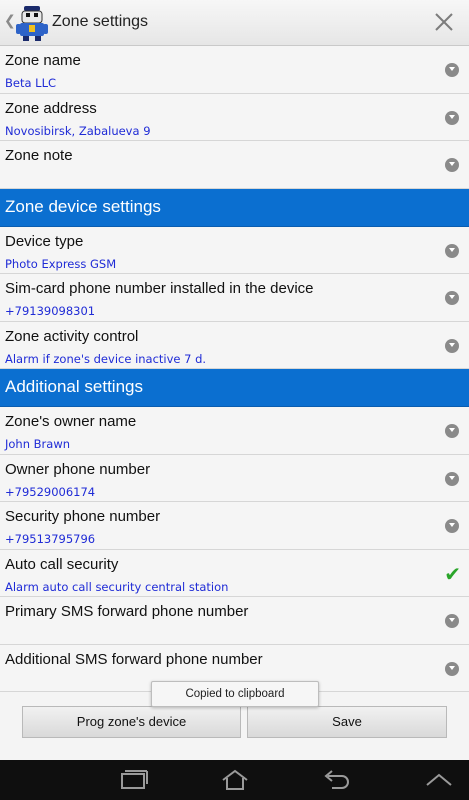 This screenshot has height=800, width=469. I want to click on save-button: Save, so click(347, 722).